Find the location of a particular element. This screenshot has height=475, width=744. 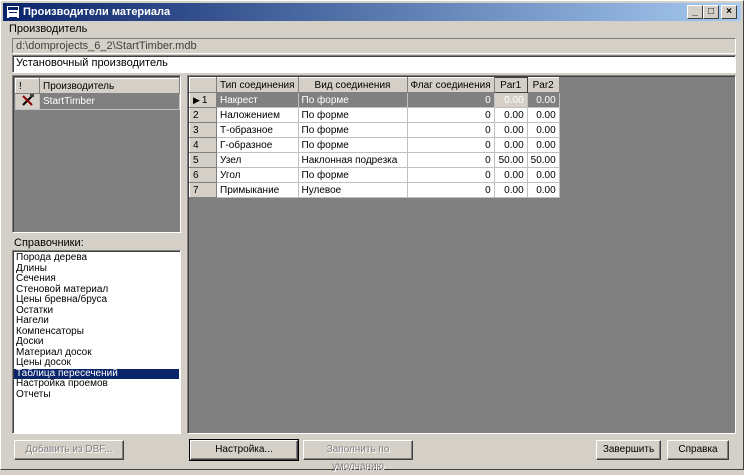

fill-default-button: Заполнить по умолчанию is located at coordinates (358, 456).